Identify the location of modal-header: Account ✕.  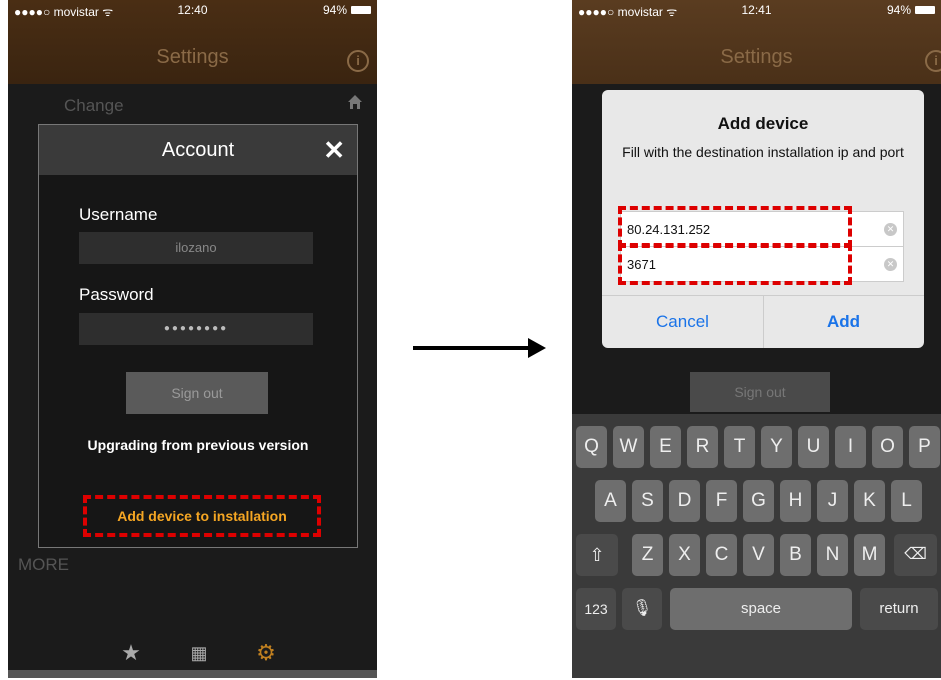
(198, 150).